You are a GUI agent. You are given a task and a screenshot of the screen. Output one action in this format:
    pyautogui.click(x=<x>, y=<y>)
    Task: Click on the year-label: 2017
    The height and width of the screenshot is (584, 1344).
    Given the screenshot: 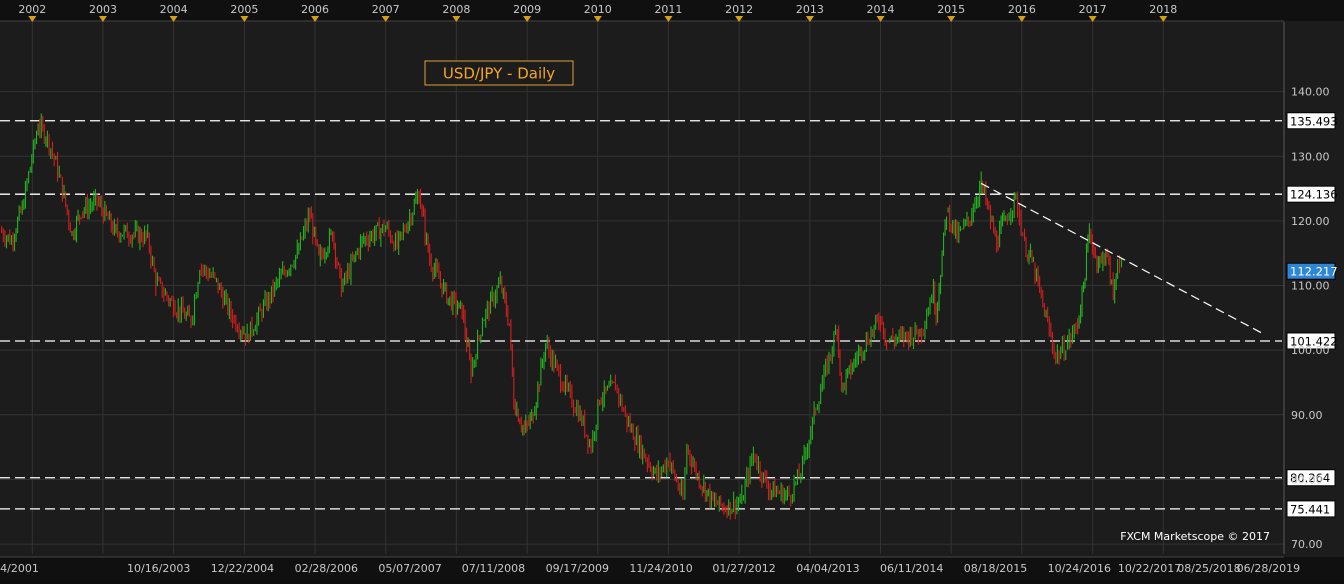 What is the action you would take?
    pyautogui.click(x=1093, y=9)
    